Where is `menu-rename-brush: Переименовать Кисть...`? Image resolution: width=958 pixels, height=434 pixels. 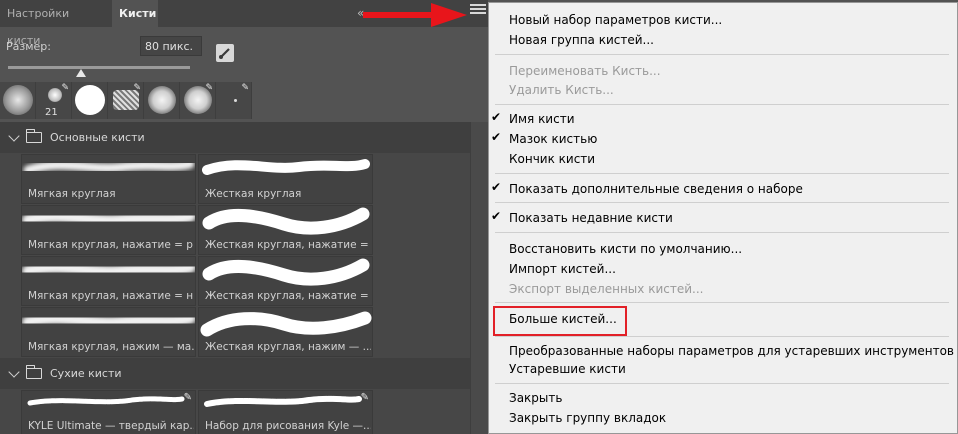
menu-rename-brush: Переименовать Кисть... is located at coordinates (585, 71).